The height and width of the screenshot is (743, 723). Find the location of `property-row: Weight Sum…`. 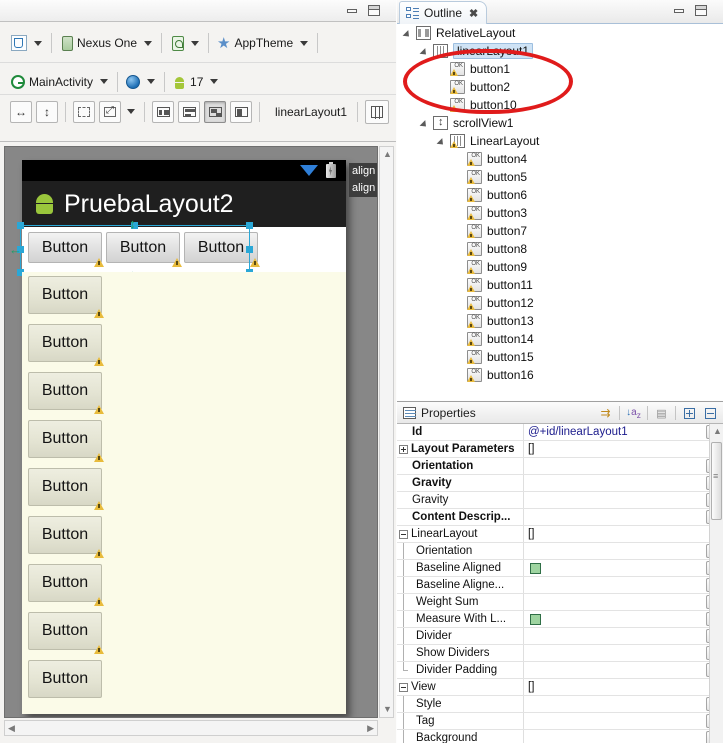

property-row: Weight Sum… is located at coordinates (560, 602).